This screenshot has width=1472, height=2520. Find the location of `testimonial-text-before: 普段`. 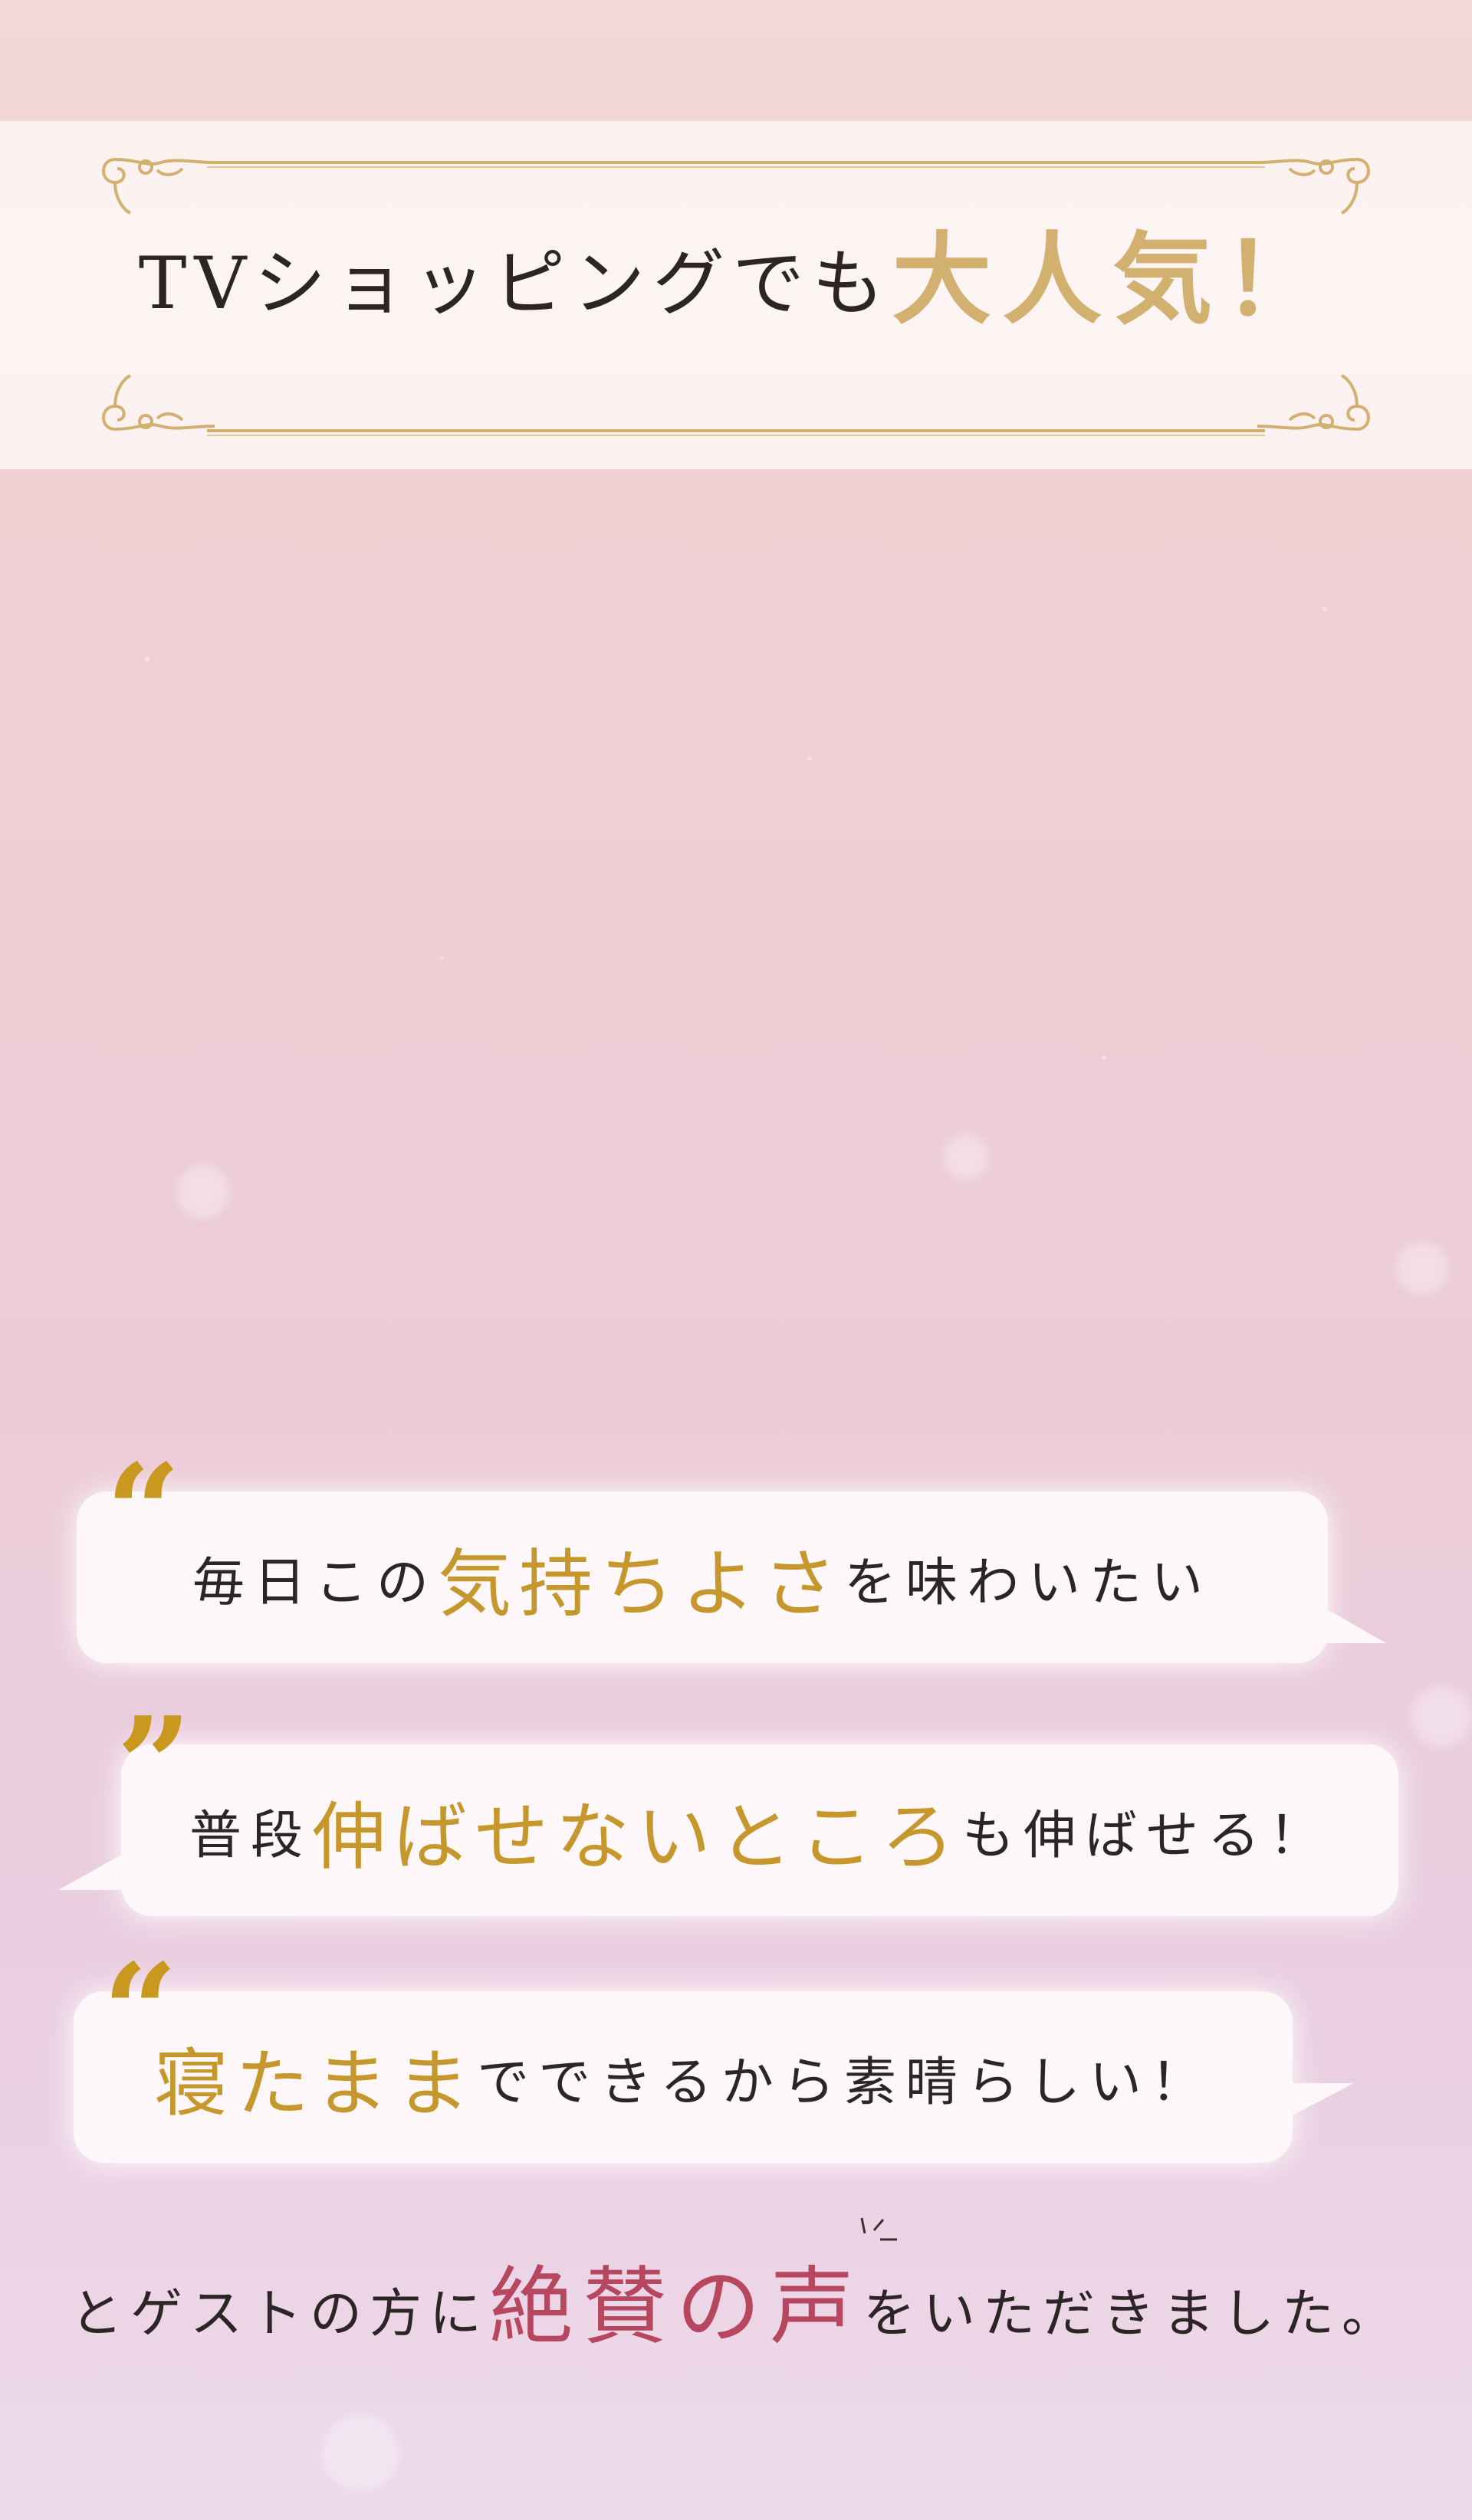

testimonial-text-before: 普段 is located at coordinates (251, 1835).